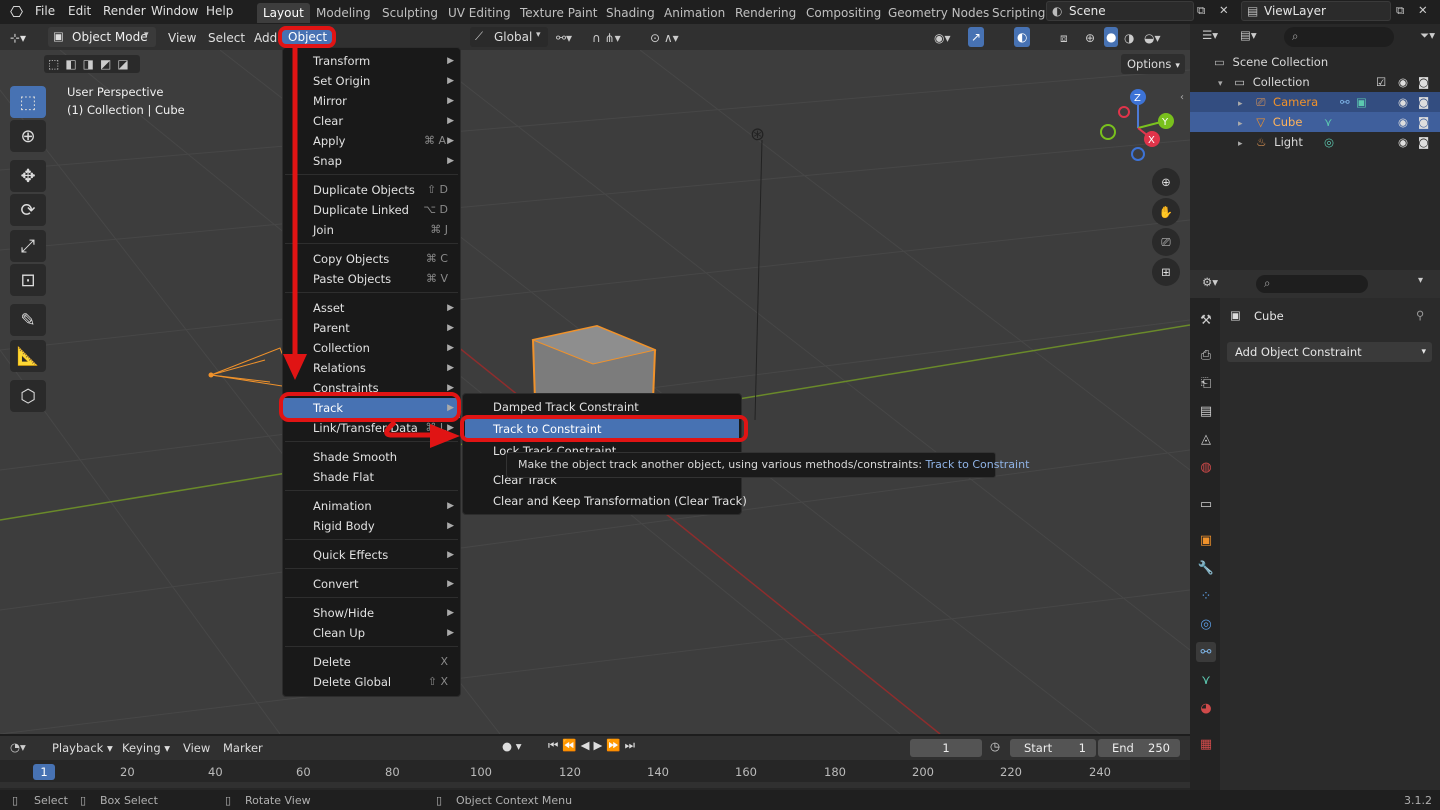 This screenshot has height=810, width=1440. Describe the element at coordinates (1315, 82) in the screenshot. I see `outliner-collection: ▾ ▭ Collection ☑ ◉ ◙` at that location.